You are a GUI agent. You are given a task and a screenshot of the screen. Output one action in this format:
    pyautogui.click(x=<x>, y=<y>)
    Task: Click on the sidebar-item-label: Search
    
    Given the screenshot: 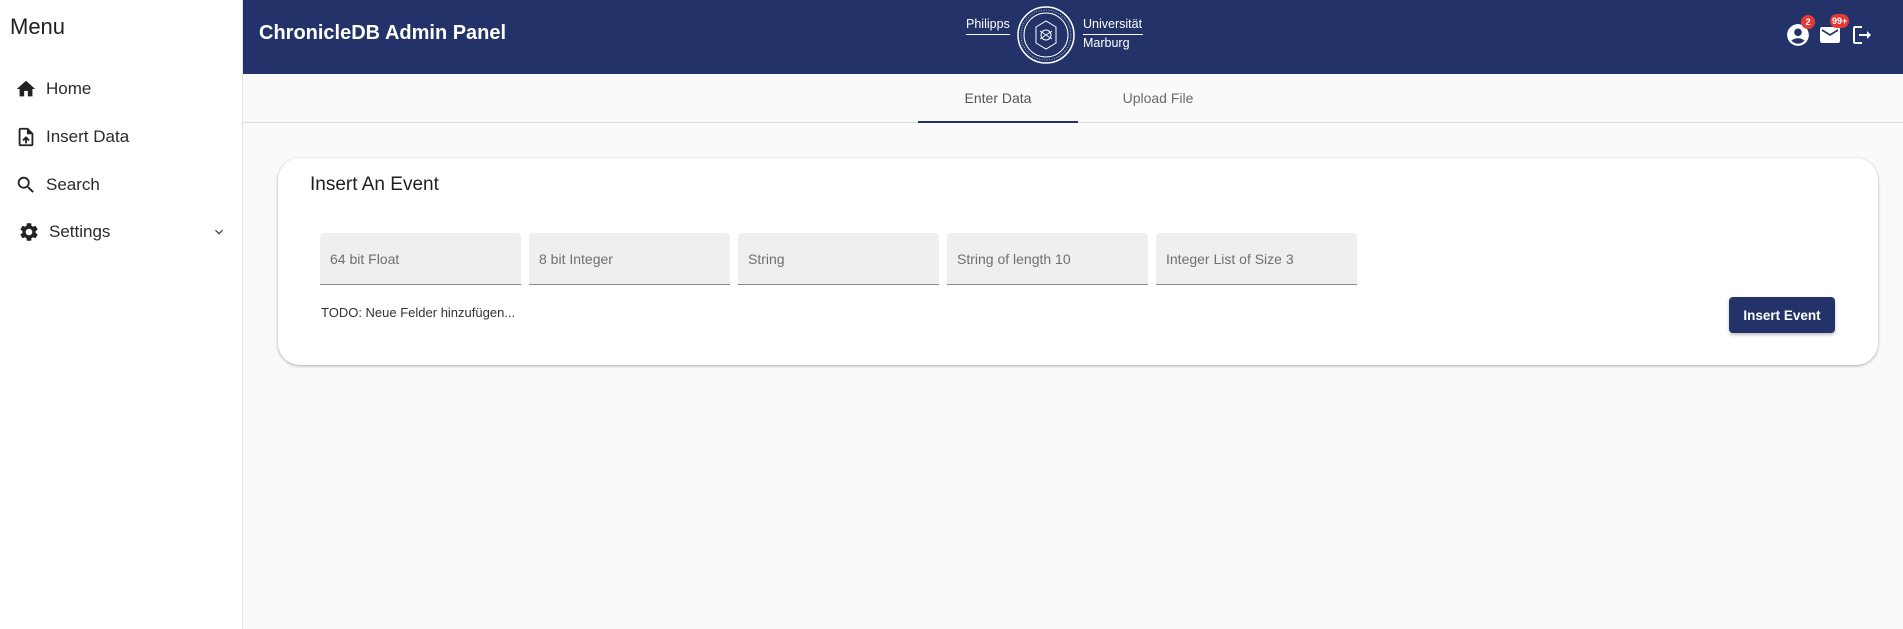 What is the action you would take?
    pyautogui.click(x=73, y=184)
    